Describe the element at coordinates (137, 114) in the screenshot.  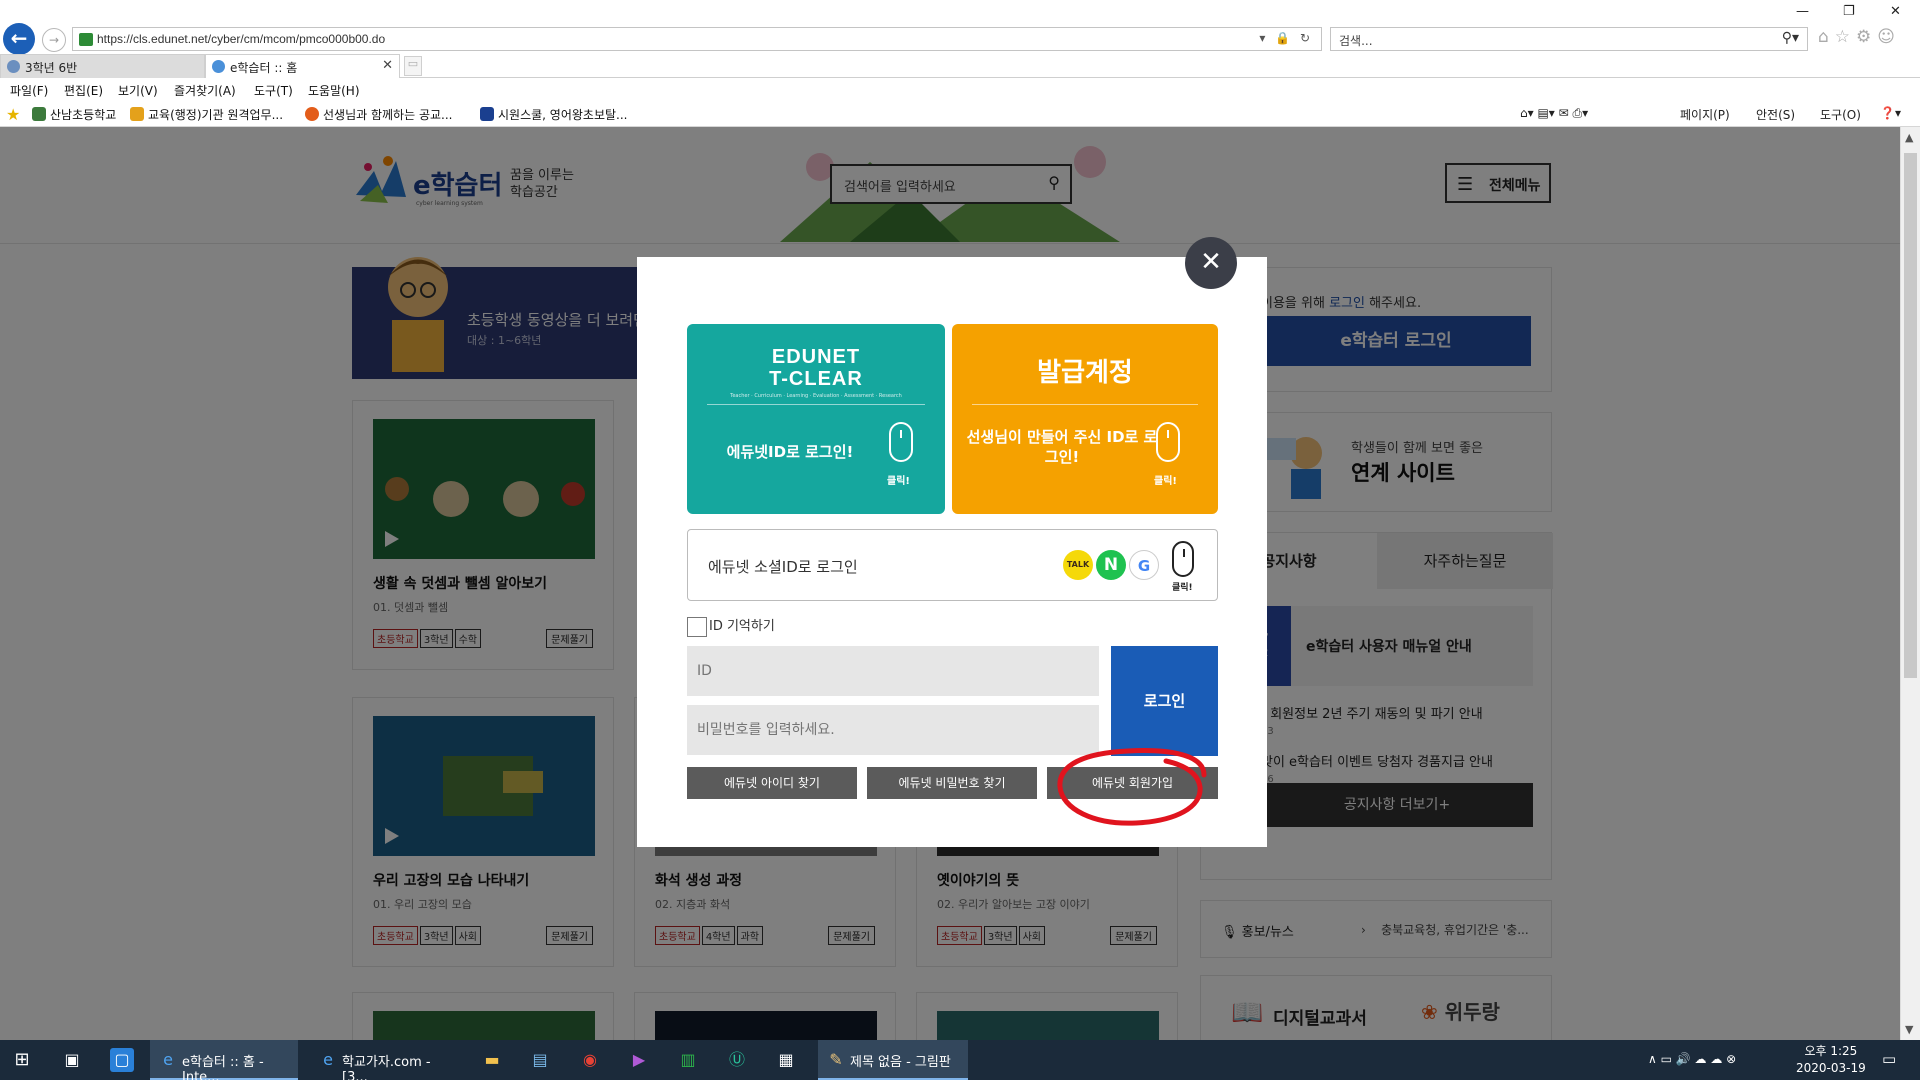
I see `page-icon` at that location.